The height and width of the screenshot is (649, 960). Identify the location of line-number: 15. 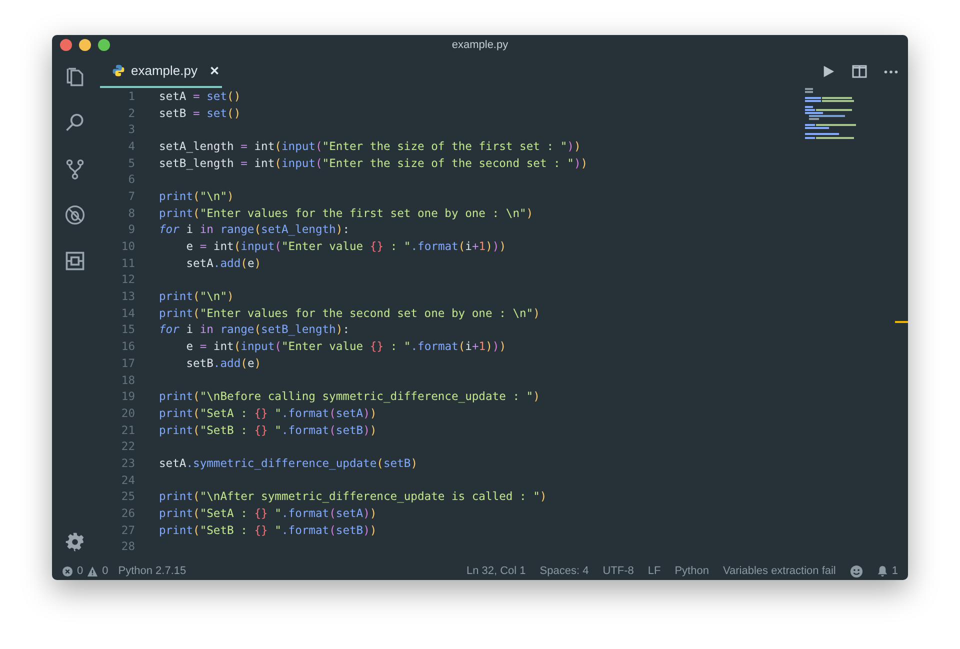
(127, 329).